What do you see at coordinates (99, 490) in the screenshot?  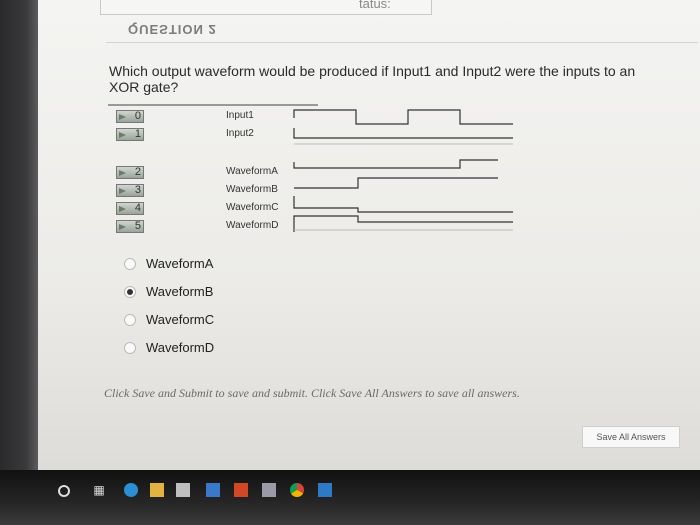 I see `task-view-icon: ▦` at bounding box center [99, 490].